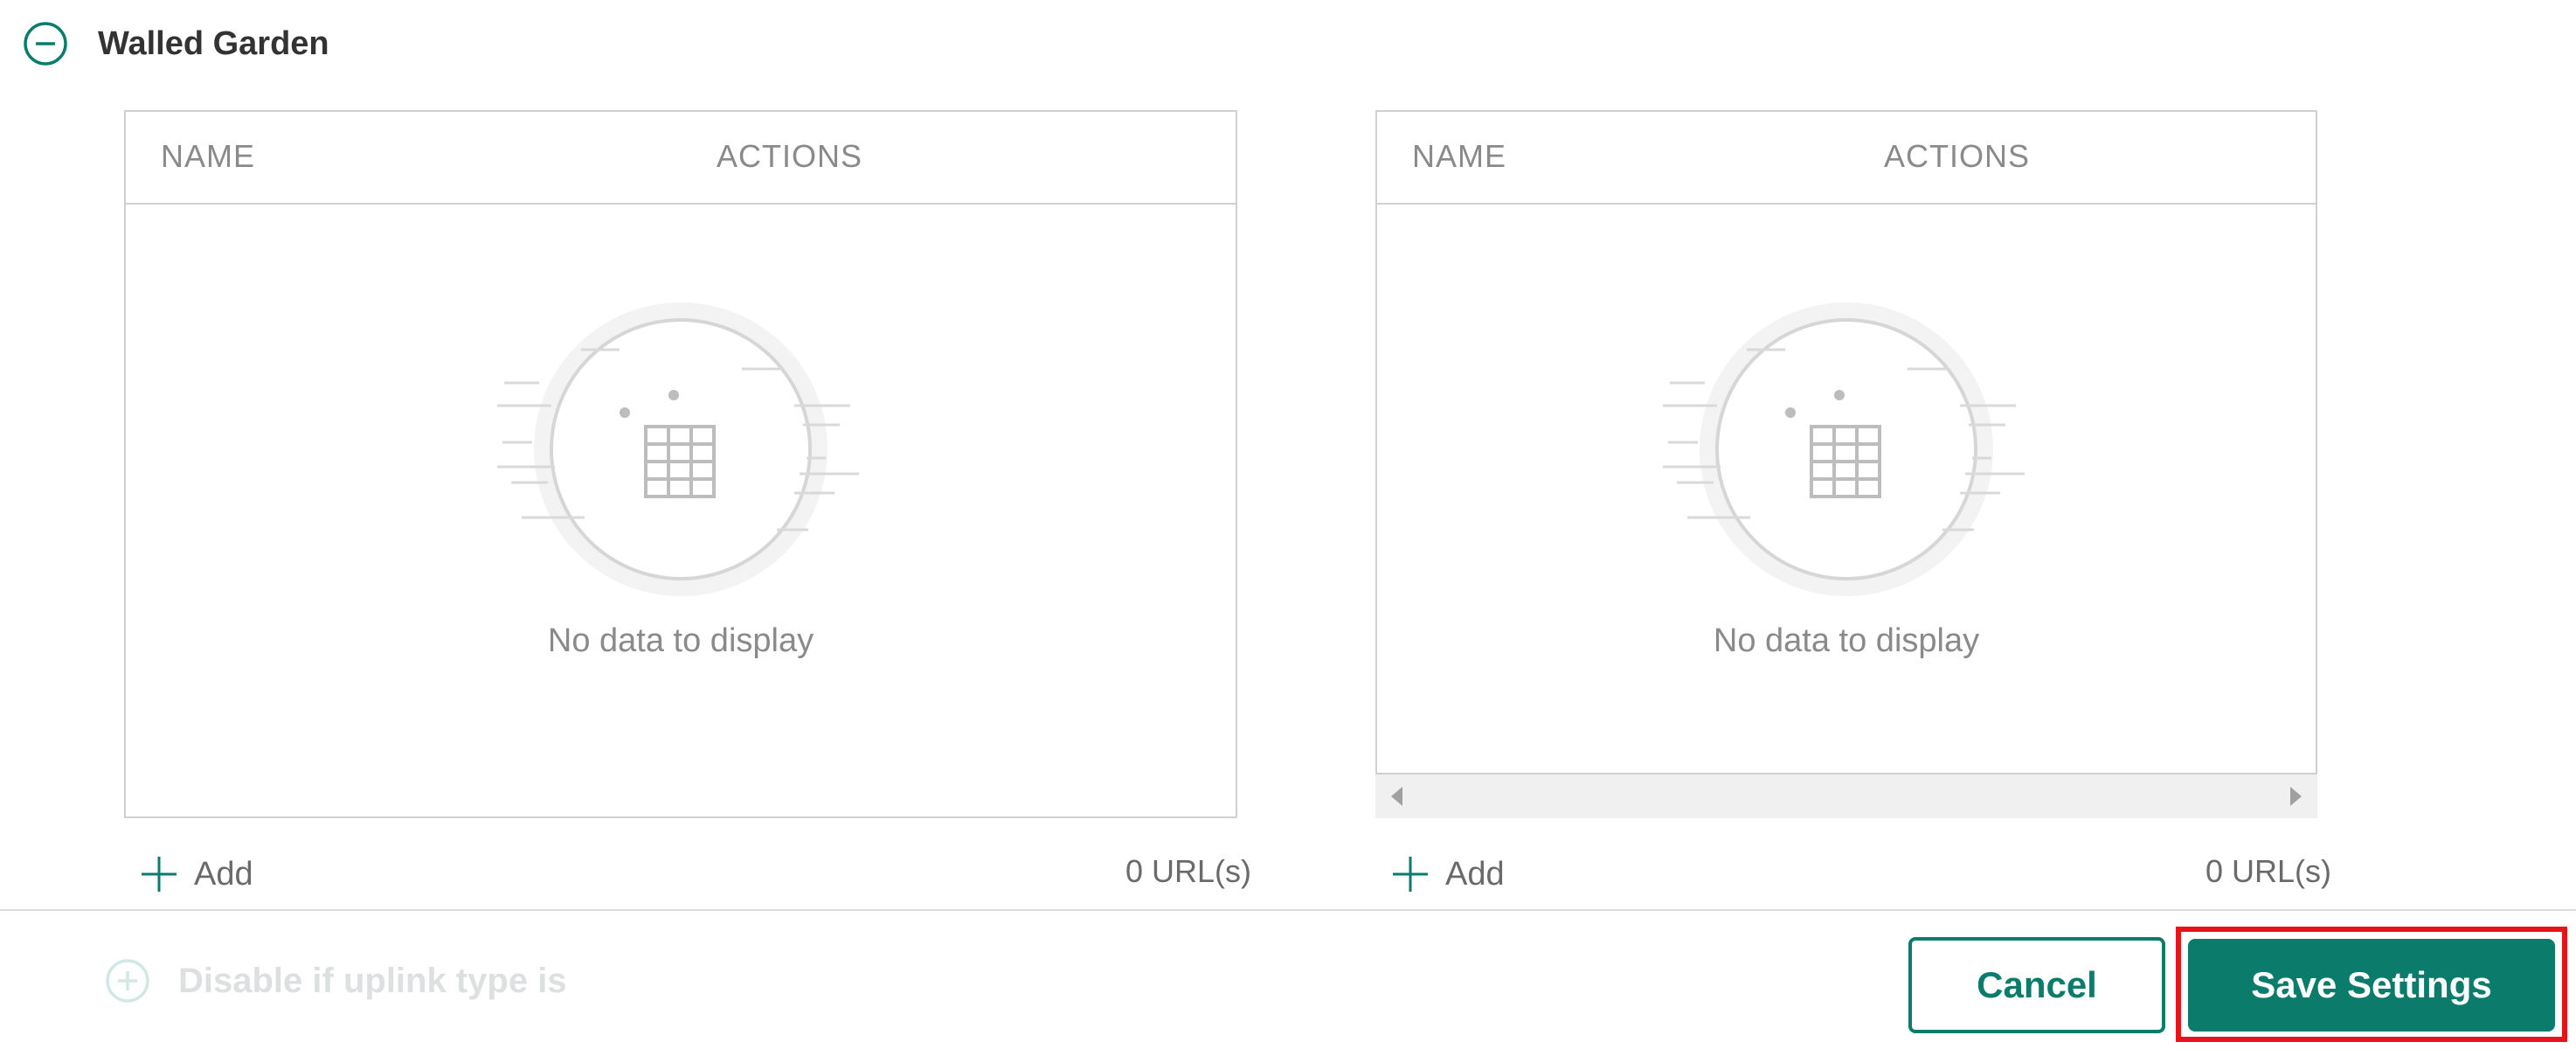 The width and height of the screenshot is (2576, 1049). Describe the element at coordinates (2269, 871) in the screenshot. I see `url-count-right: 0 URL(s)` at that location.